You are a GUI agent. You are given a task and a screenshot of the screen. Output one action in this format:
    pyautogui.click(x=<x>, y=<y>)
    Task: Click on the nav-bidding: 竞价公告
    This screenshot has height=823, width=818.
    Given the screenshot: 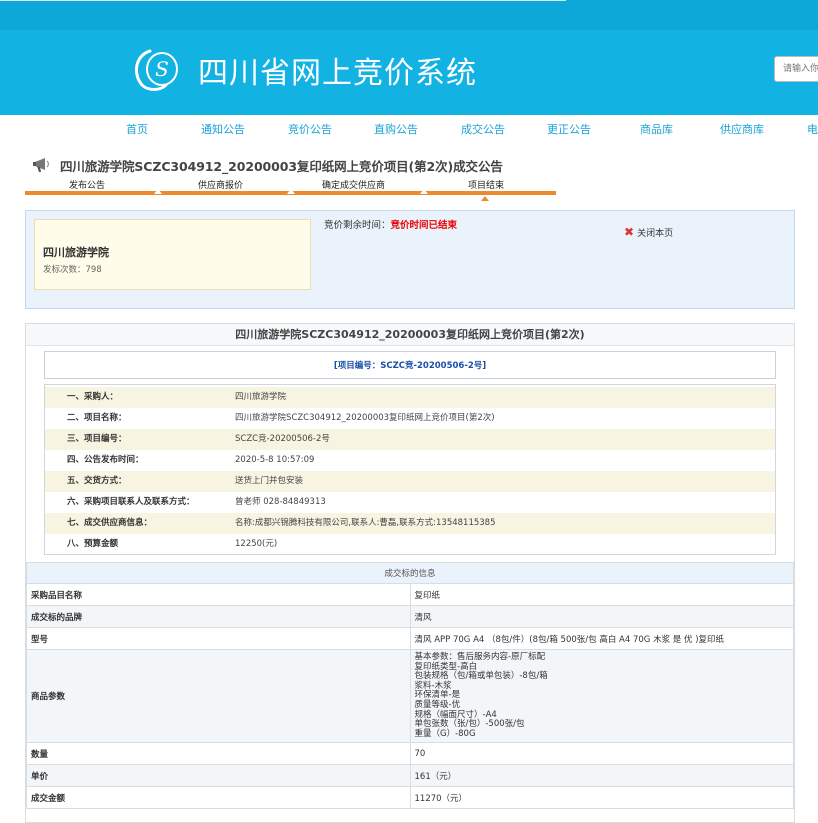 What is the action you would take?
    pyautogui.click(x=310, y=129)
    